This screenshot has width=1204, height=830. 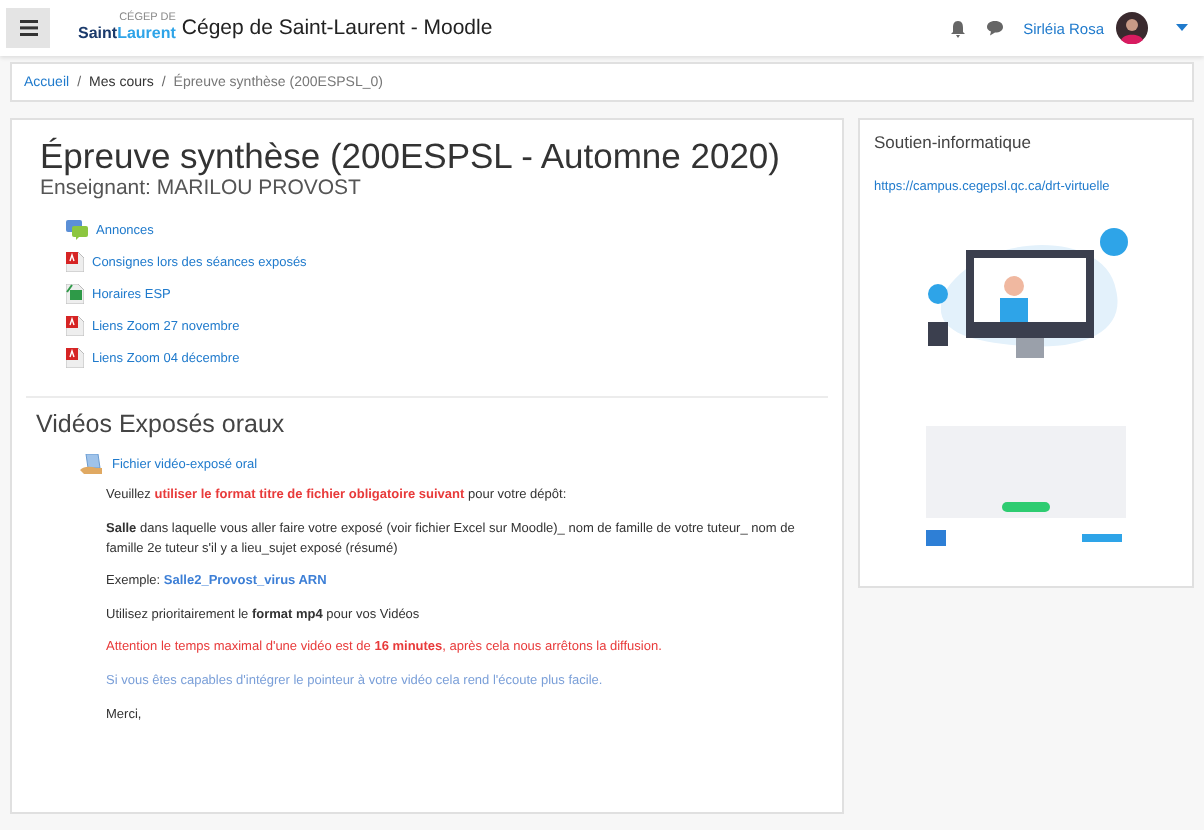 I want to click on course-title: Épreuve synthèse (200ESPSL - Automne 2020), so click(x=411, y=156).